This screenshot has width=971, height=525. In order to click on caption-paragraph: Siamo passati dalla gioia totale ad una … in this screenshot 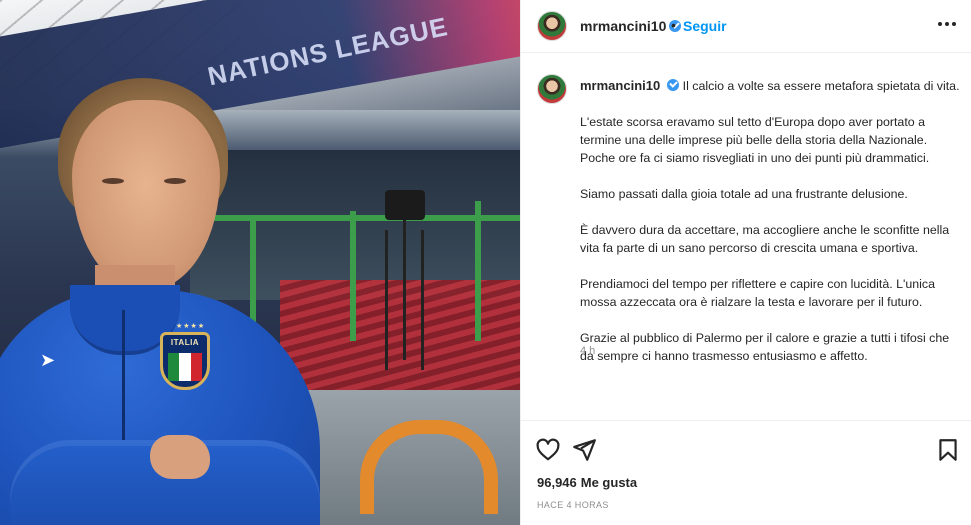, I will do `click(744, 194)`.